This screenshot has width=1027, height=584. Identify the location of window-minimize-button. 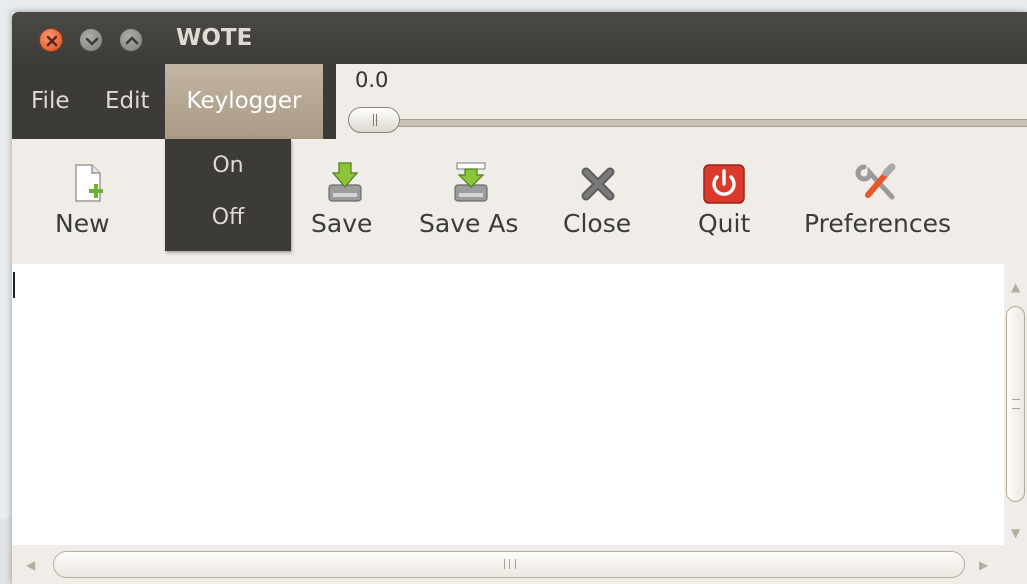
(91, 40).